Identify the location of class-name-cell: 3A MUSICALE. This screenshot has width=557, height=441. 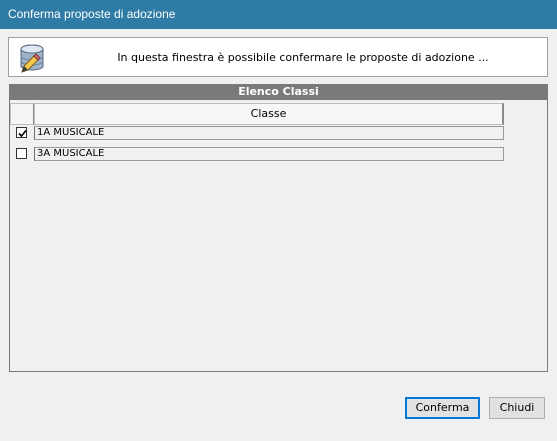
(269, 154).